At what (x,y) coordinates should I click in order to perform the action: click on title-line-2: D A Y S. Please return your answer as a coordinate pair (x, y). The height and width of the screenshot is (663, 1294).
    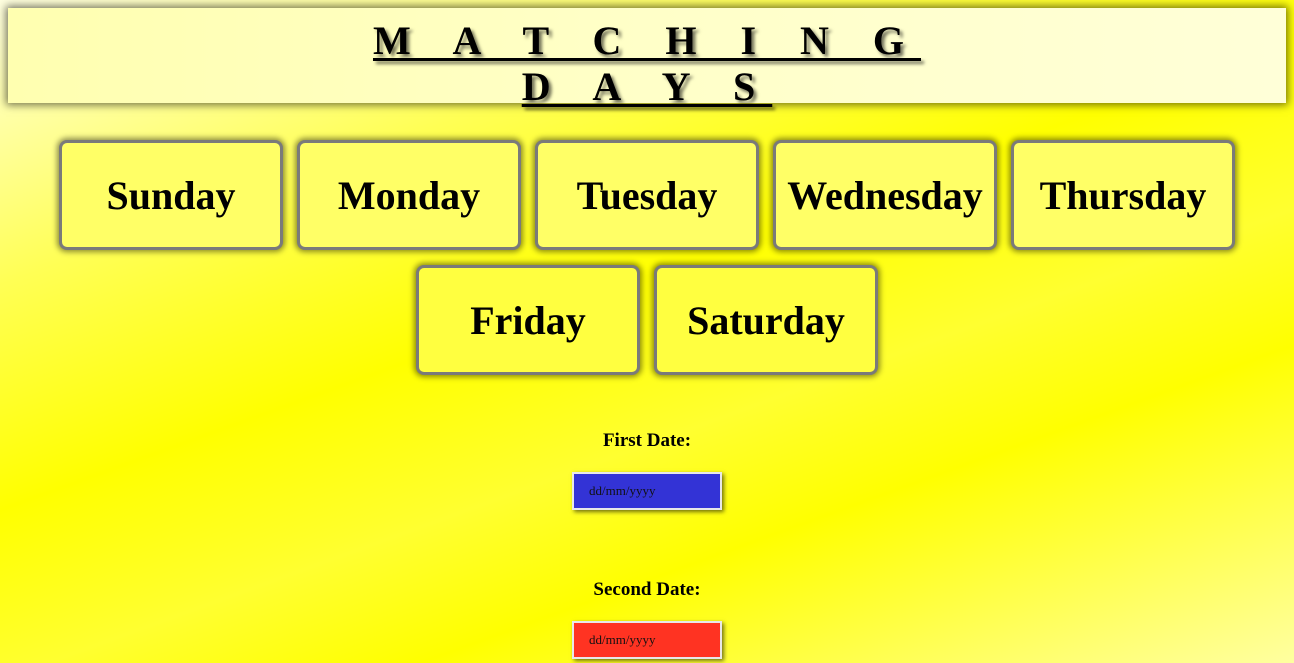
    Looking at the image, I should click on (647, 86).